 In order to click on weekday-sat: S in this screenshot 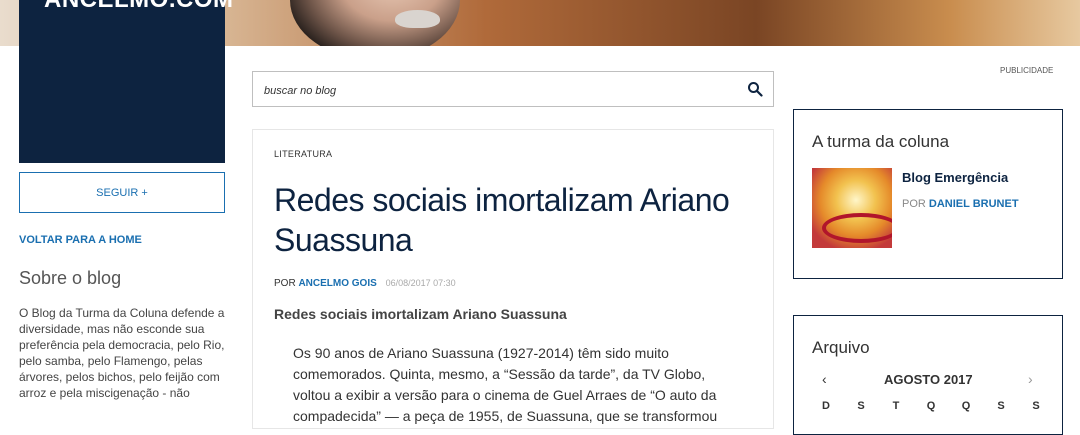, I will do `click(1036, 406)`.